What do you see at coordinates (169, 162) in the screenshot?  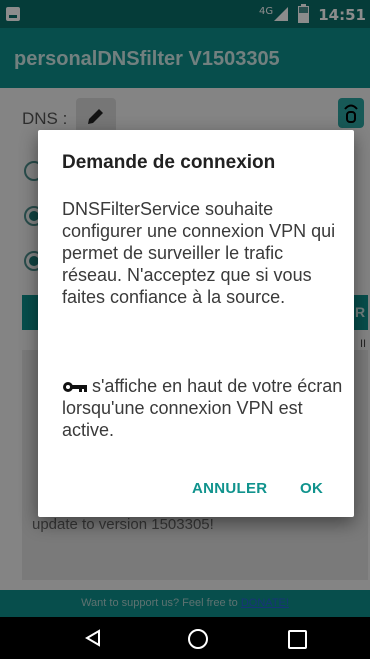 I see `dialog-title: Demande de connexion` at bounding box center [169, 162].